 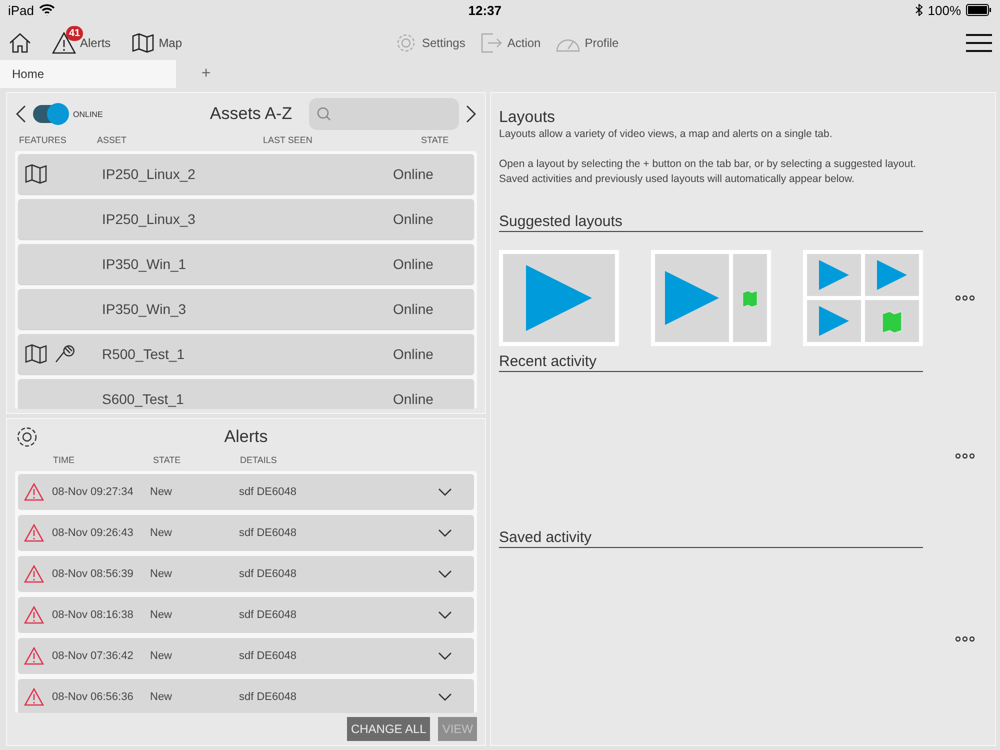 I want to click on asset-row: IP250_Linux_2 Online, so click(x=246, y=174).